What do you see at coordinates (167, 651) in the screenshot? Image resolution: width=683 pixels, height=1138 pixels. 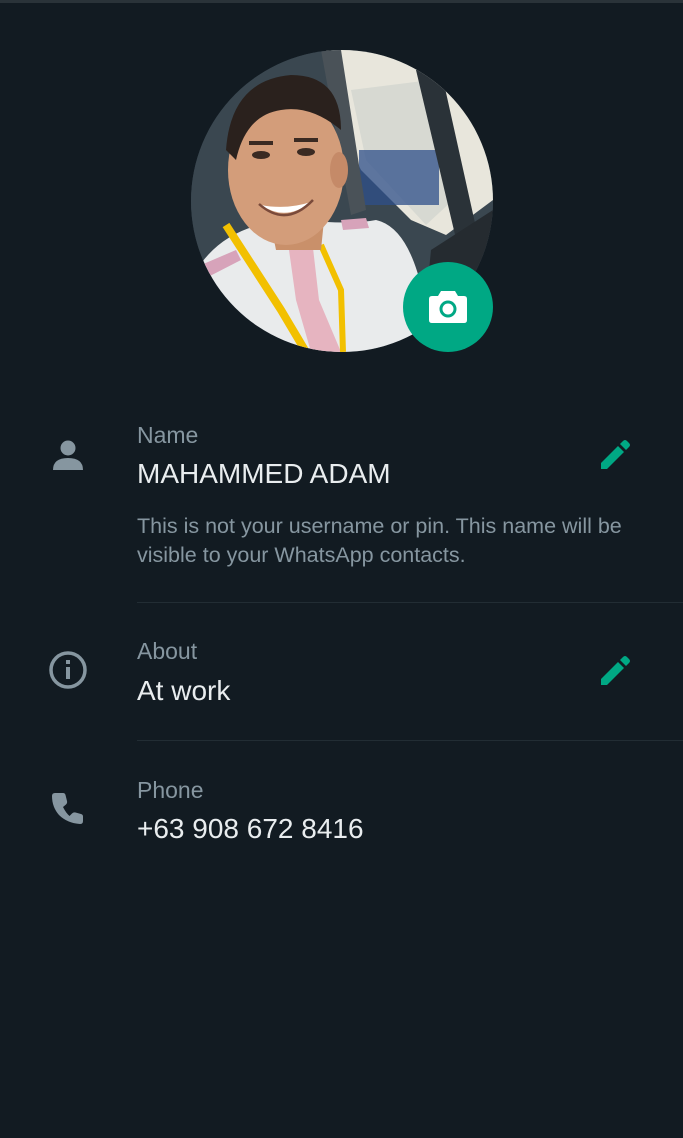 I see `about-label: About` at bounding box center [167, 651].